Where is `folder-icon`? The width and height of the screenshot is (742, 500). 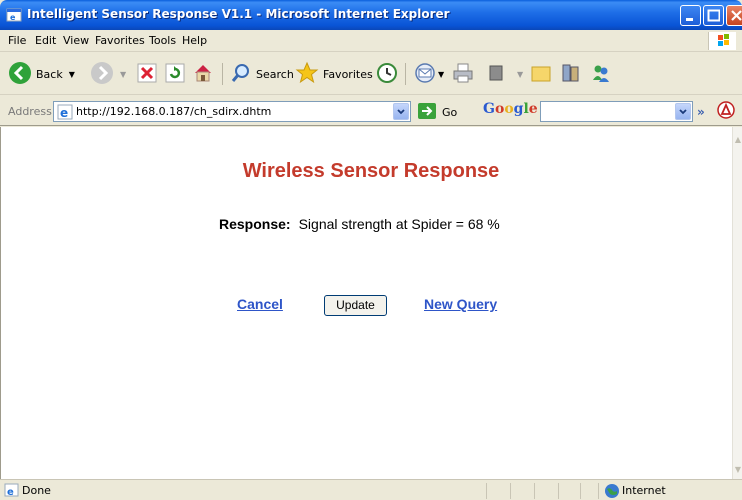
folder-icon is located at coordinates (541, 74).